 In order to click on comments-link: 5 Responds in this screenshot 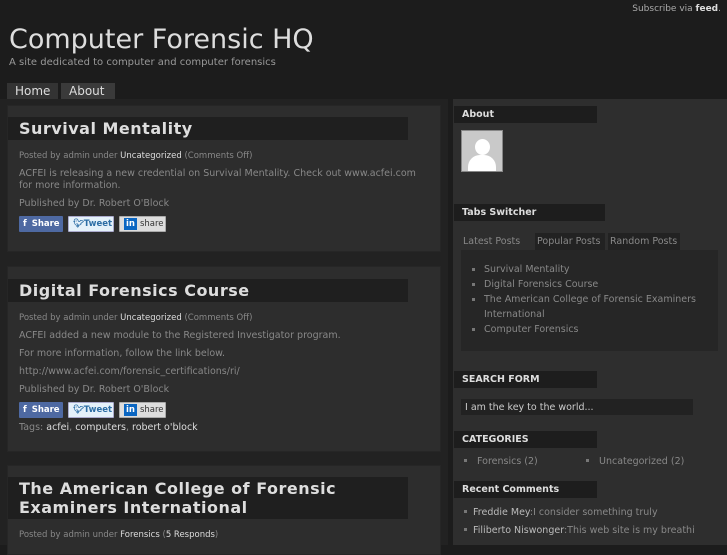, I will do `click(190, 535)`.